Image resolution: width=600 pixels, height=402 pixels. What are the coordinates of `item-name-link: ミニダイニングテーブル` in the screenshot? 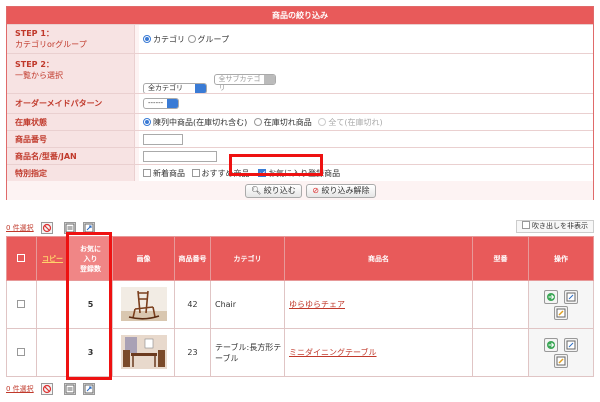 It's located at (333, 352).